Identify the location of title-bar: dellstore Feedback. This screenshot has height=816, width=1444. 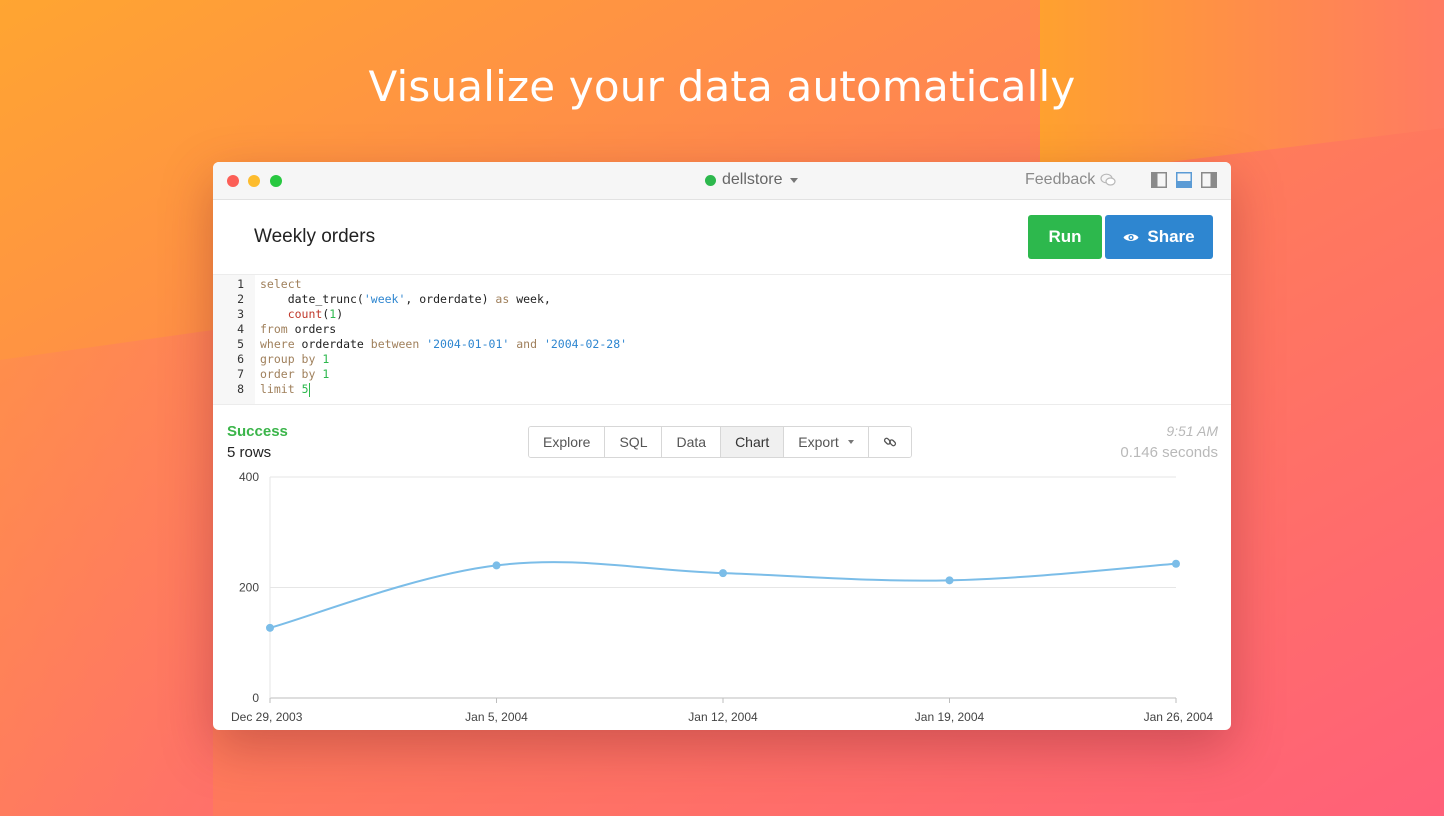
(722, 181).